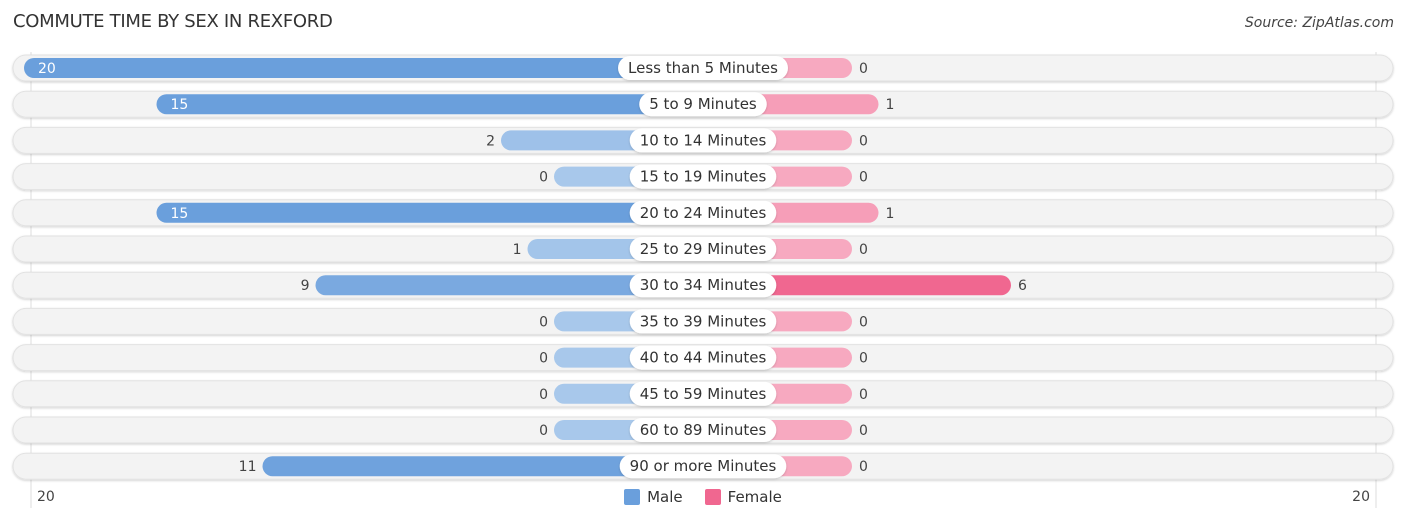 The height and width of the screenshot is (523, 1406). I want to click on category-label: 20 to 24 Minutes, so click(703, 213).